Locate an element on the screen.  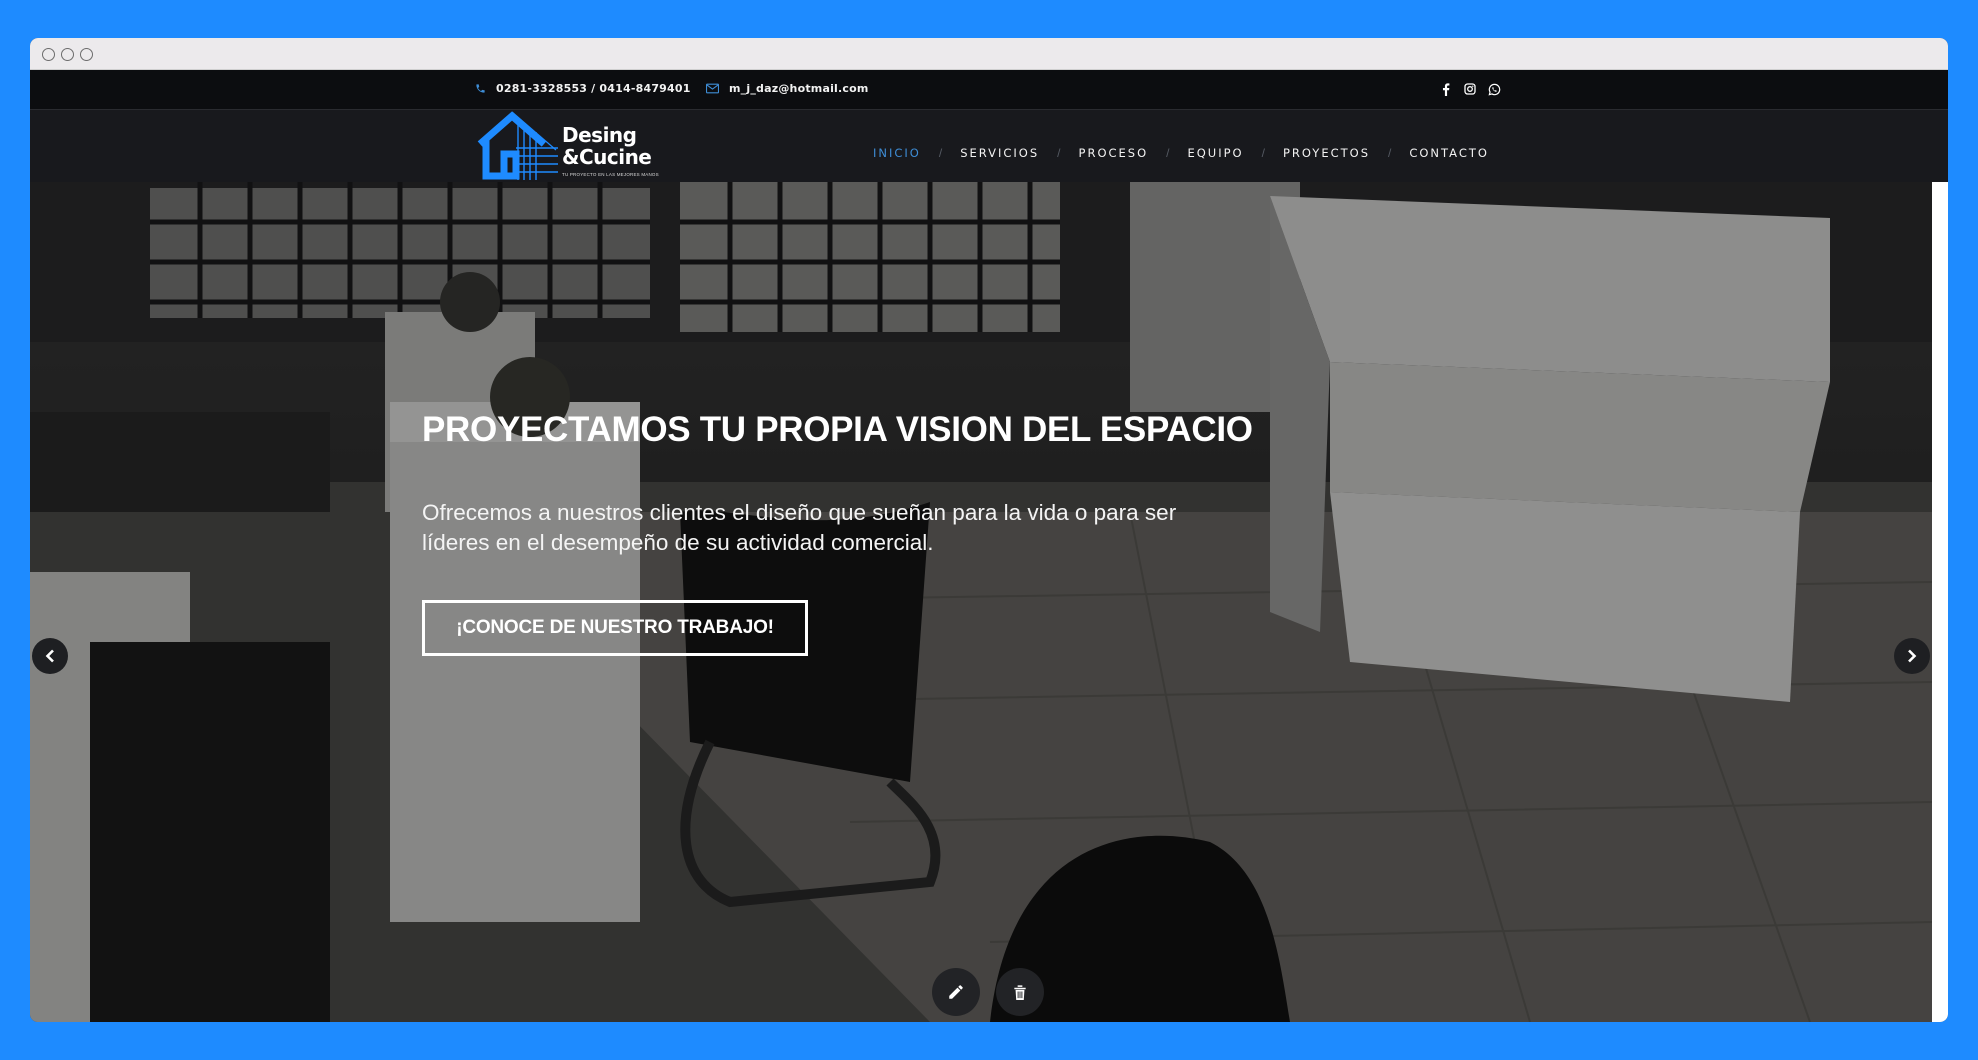
chevron-right-icon is located at coordinates (1912, 656).